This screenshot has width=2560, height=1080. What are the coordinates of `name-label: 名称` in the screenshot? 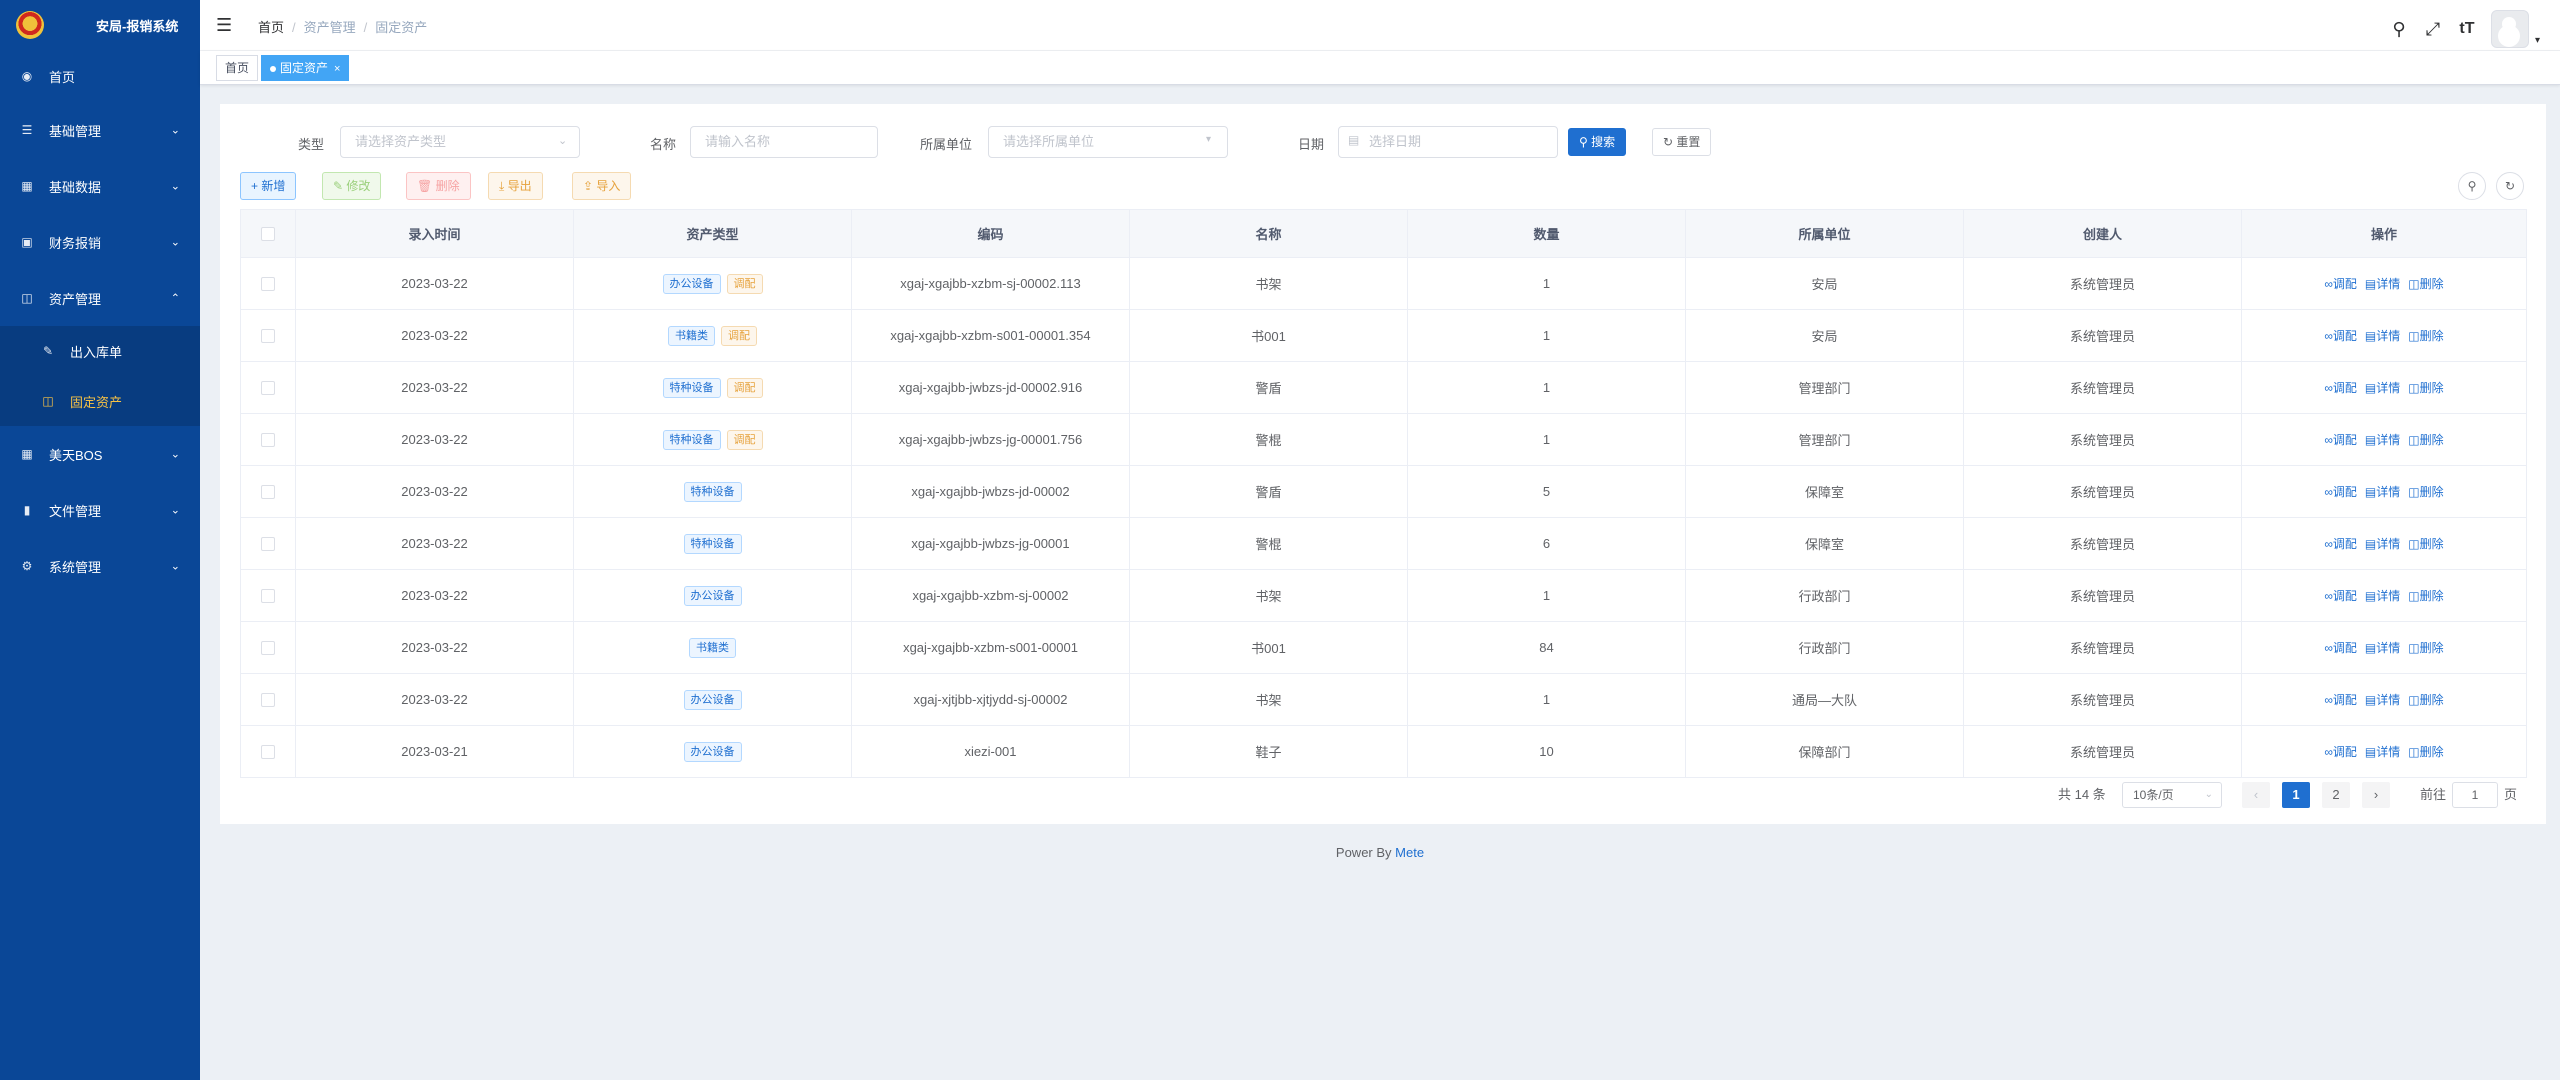 It's located at (663, 144).